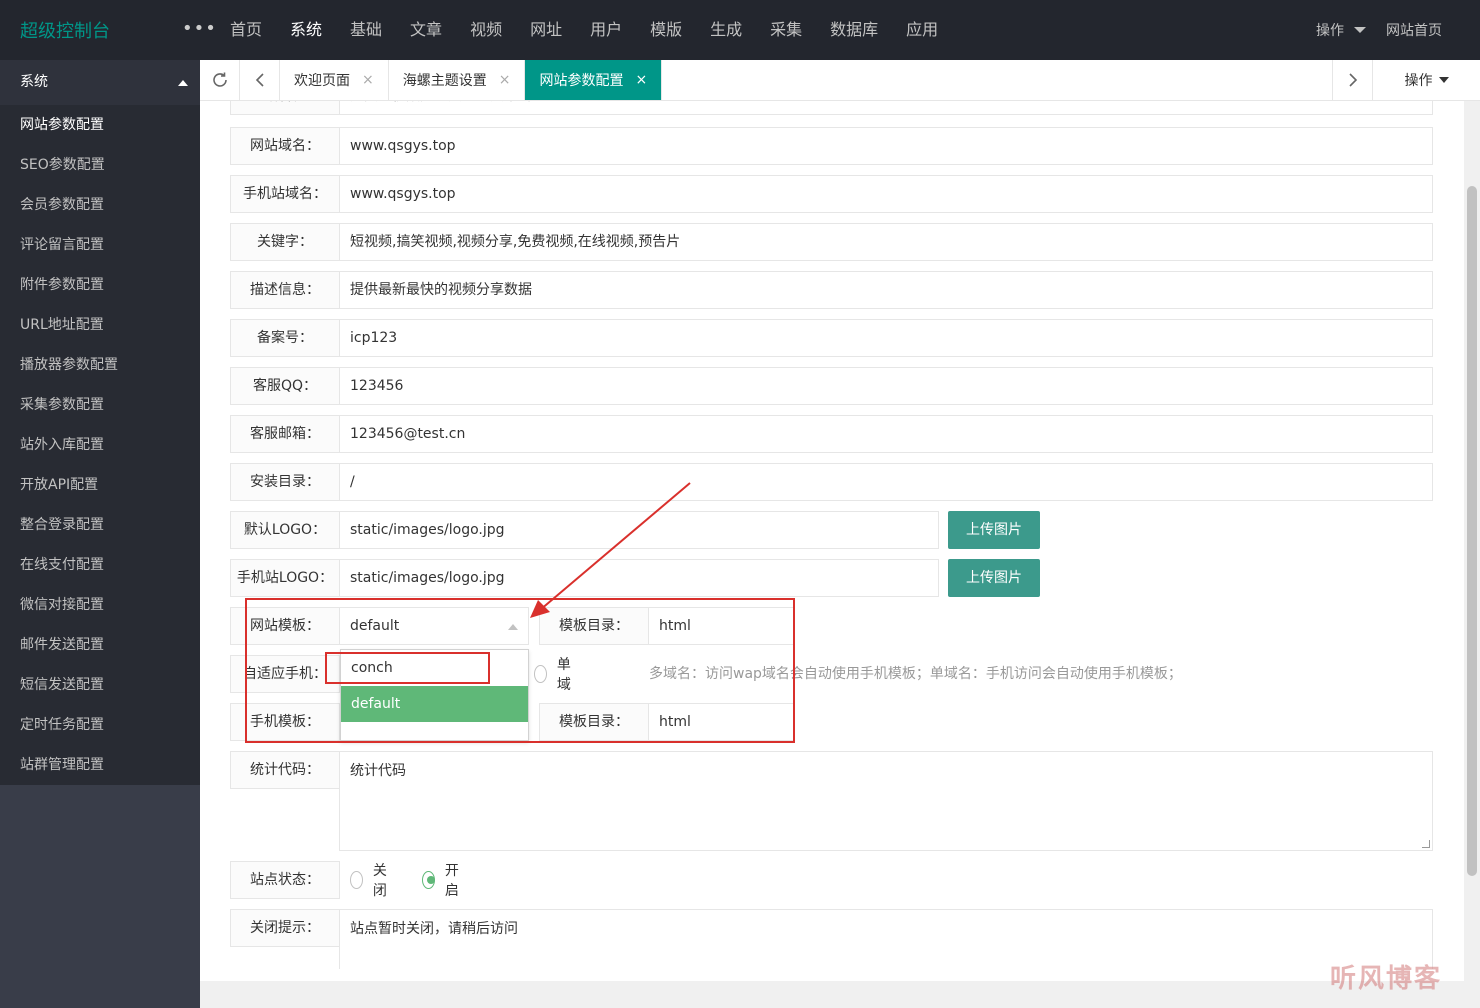 This screenshot has height=1008, width=1480. Describe the element at coordinates (34, 82) in the screenshot. I see `sidebar-group-title: 系统` at that location.